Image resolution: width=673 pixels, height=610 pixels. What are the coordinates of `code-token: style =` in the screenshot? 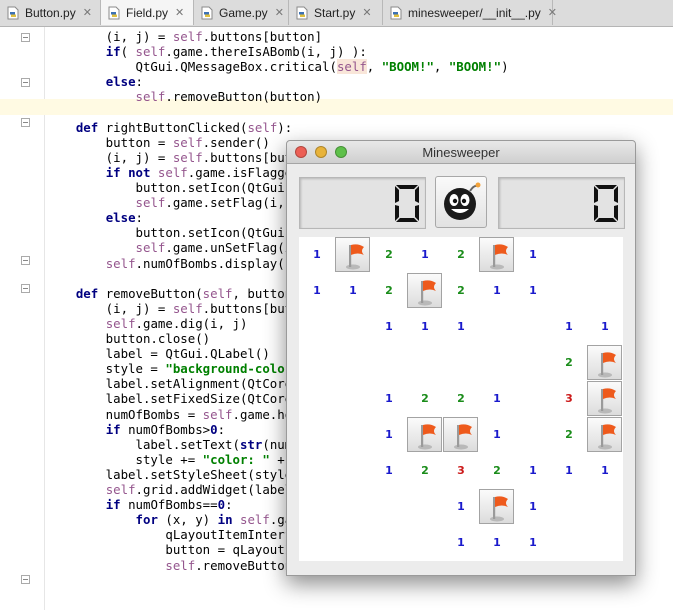 It's located at (106, 369).